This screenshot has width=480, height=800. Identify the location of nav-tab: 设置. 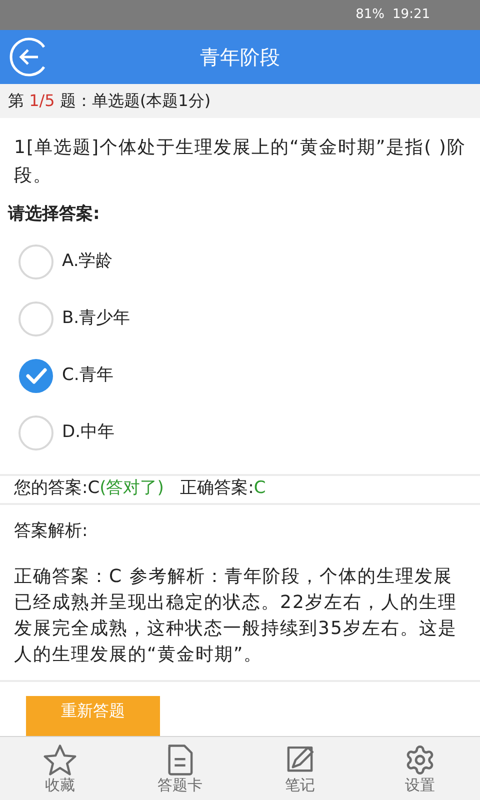
(420, 768).